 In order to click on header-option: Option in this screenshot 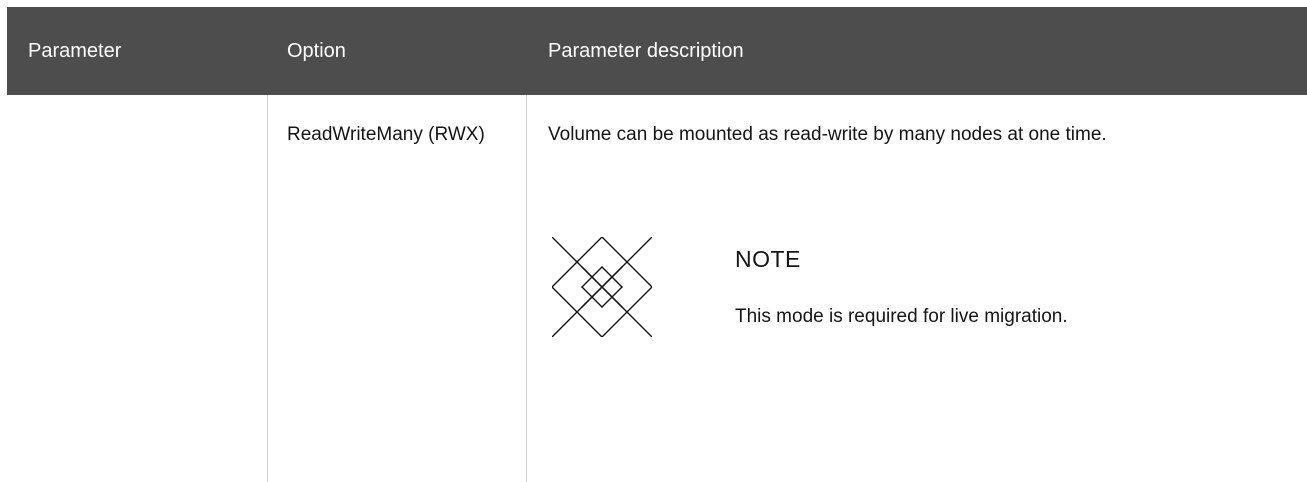, I will do `click(316, 51)`.